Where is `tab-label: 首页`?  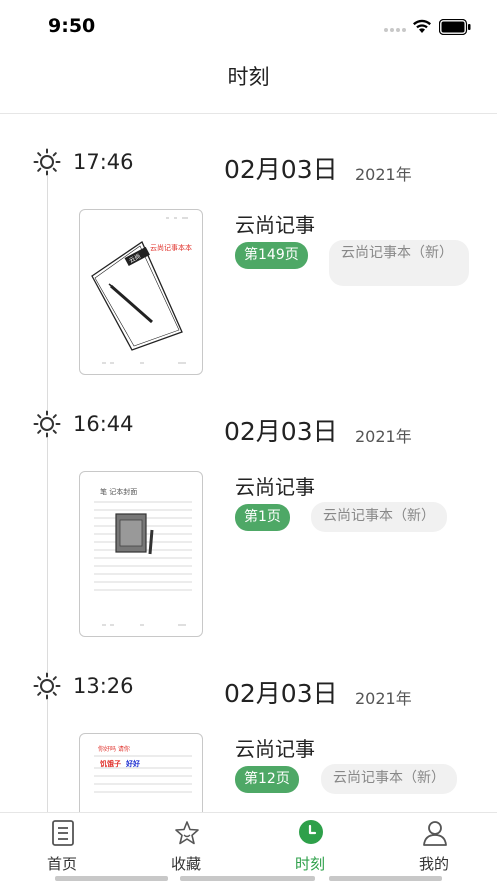 tab-label: 首页 is located at coordinates (61, 864).